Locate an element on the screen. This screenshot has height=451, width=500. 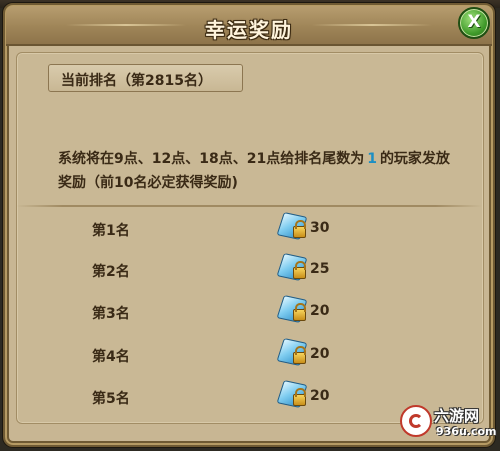
reward-row-4: 第4名 20 is located at coordinates (250, 356).